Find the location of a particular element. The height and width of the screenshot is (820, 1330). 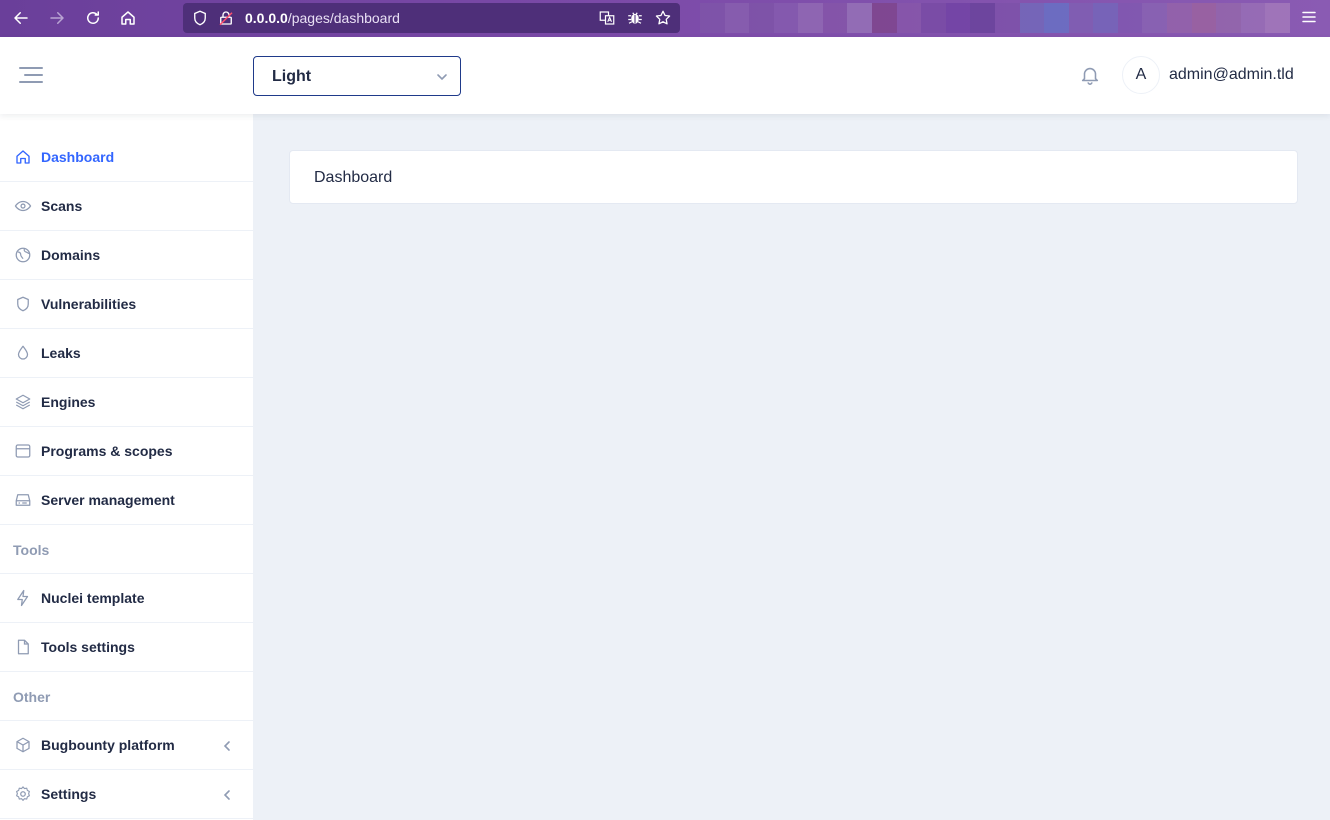

hamburger-icon is located at coordinates (31, 75).